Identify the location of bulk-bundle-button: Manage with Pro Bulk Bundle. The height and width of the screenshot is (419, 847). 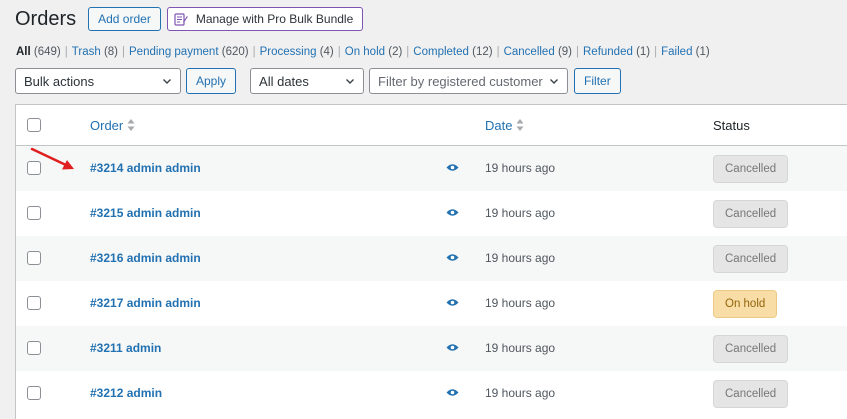
(265, 19).